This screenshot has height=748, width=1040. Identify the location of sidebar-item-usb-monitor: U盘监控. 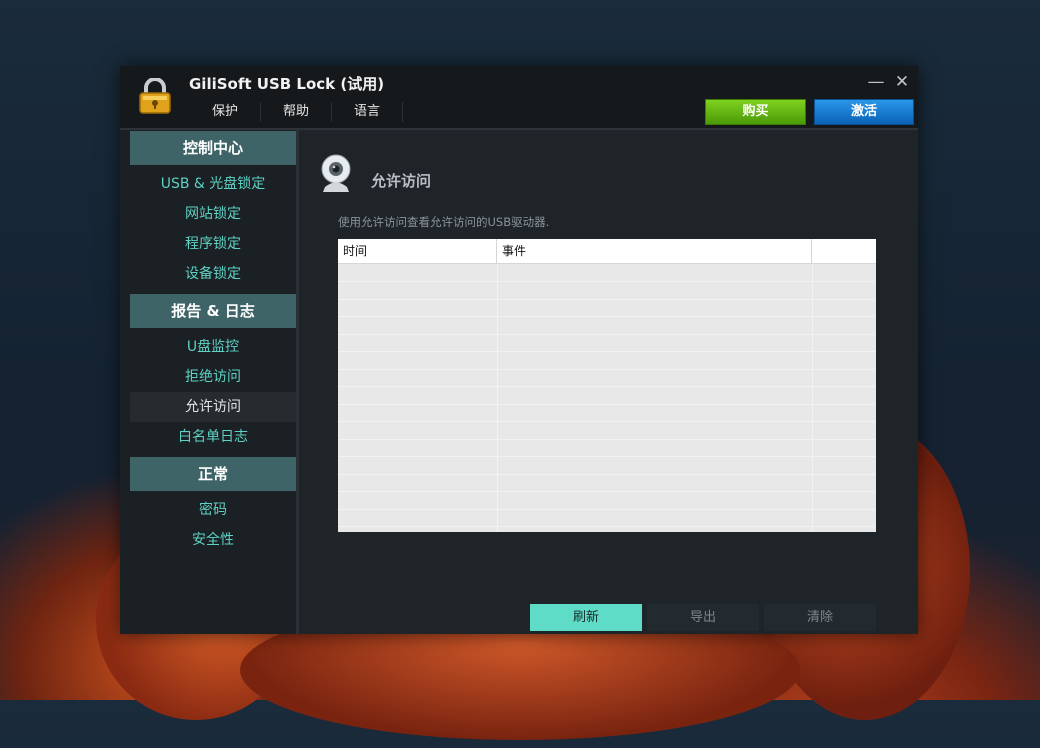
(213, 347).